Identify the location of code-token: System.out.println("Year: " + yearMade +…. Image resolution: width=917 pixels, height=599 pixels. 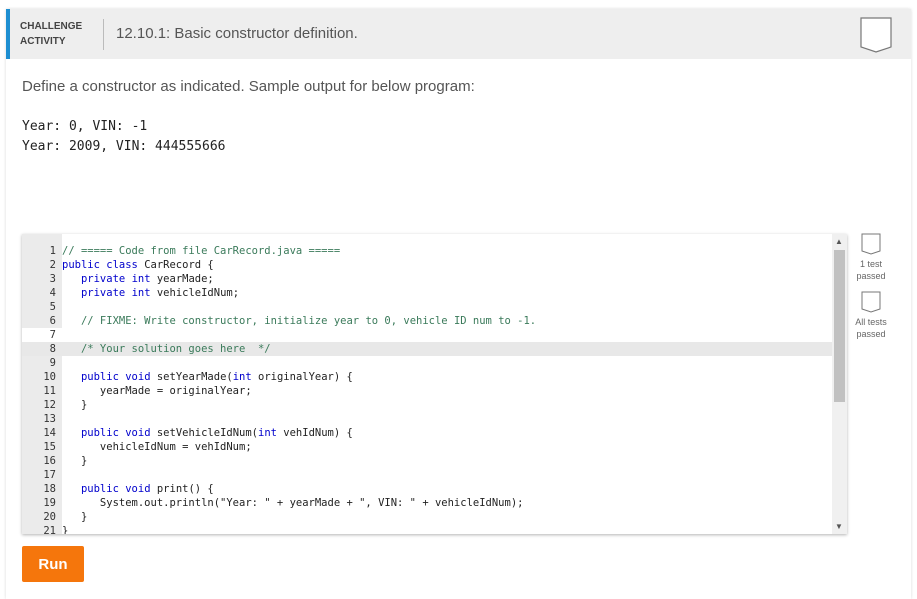
(293, 503).